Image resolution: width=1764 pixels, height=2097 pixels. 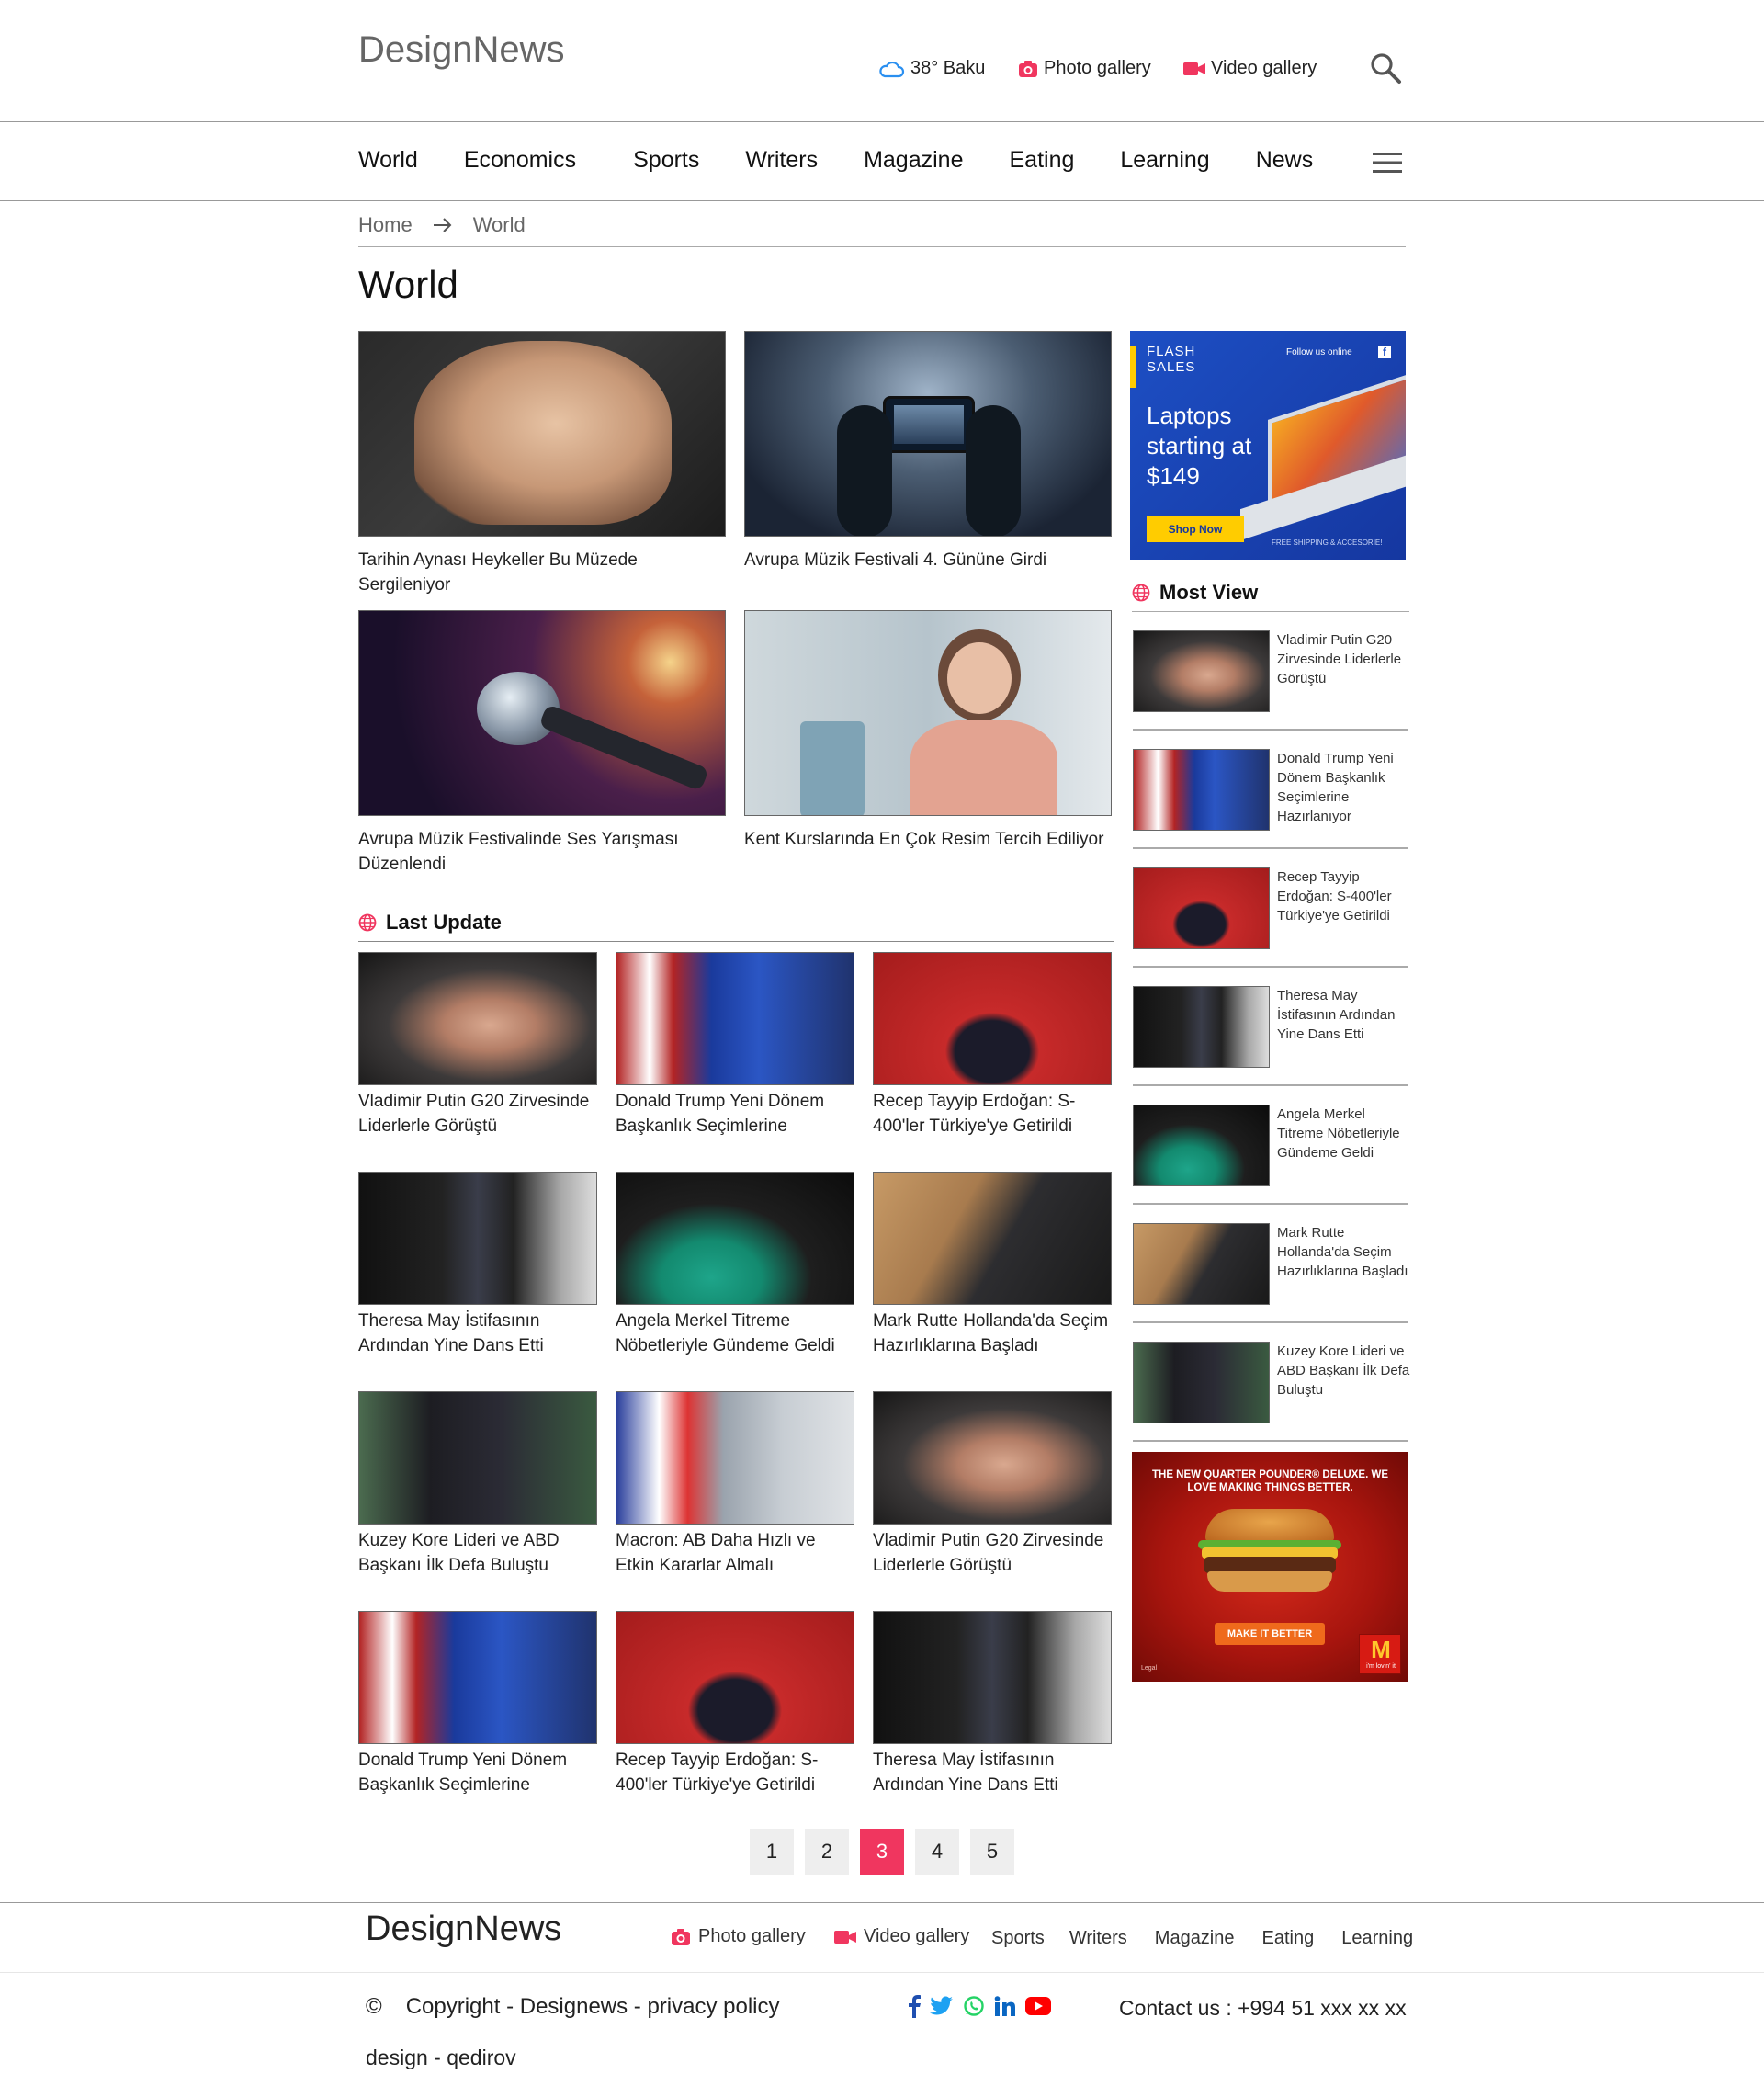 What do you see at coordinates (388, 161) in the screenshot?
I see `nav-world: World` at bounding box center [388, 161].